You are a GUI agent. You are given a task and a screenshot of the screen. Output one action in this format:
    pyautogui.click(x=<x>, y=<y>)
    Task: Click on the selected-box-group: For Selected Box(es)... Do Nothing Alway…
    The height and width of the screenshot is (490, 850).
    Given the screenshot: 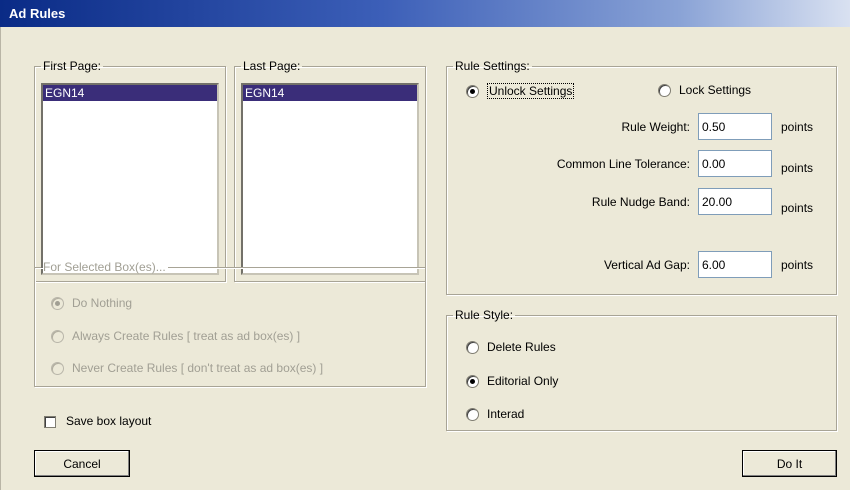 What is the action you would take?
    pyautogui.click(x=230, y=323)
    